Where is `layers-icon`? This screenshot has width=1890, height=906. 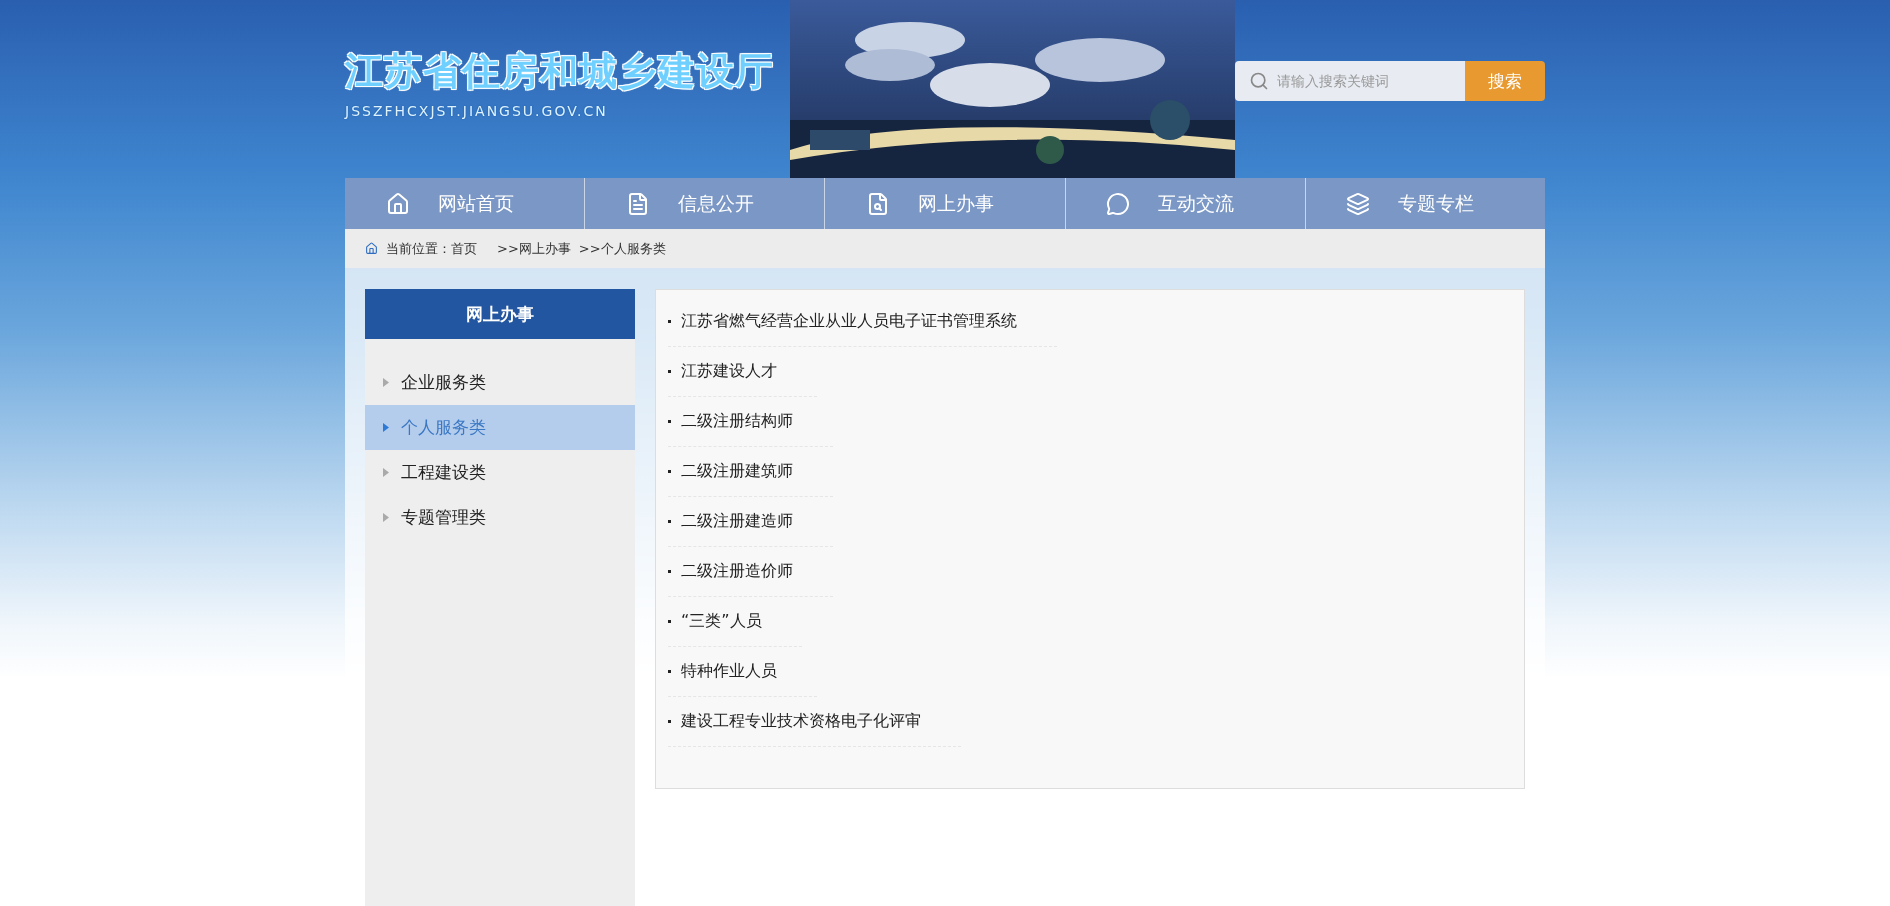 layers-icon is located at coordinates (1358, 203).